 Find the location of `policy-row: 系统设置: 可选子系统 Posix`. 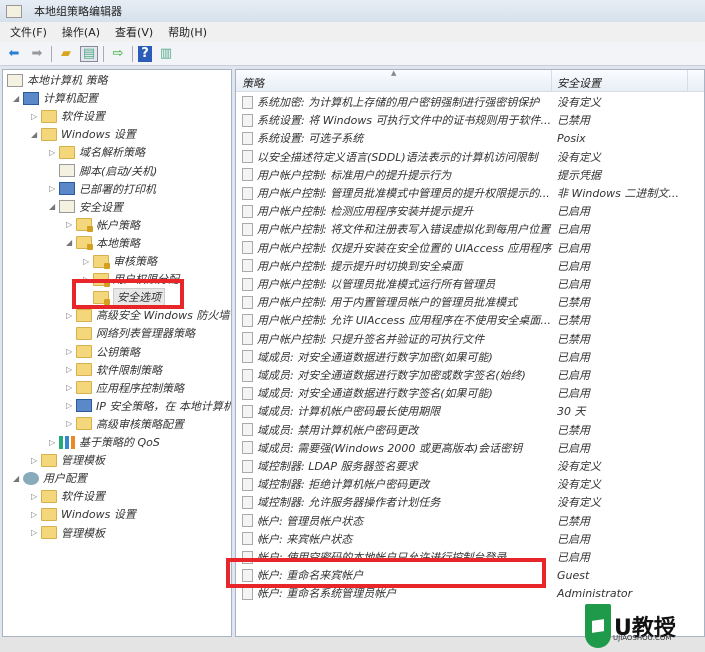

policy-row: 系统设置: 可选子系统 Posix is located at coordinates (470, 138).